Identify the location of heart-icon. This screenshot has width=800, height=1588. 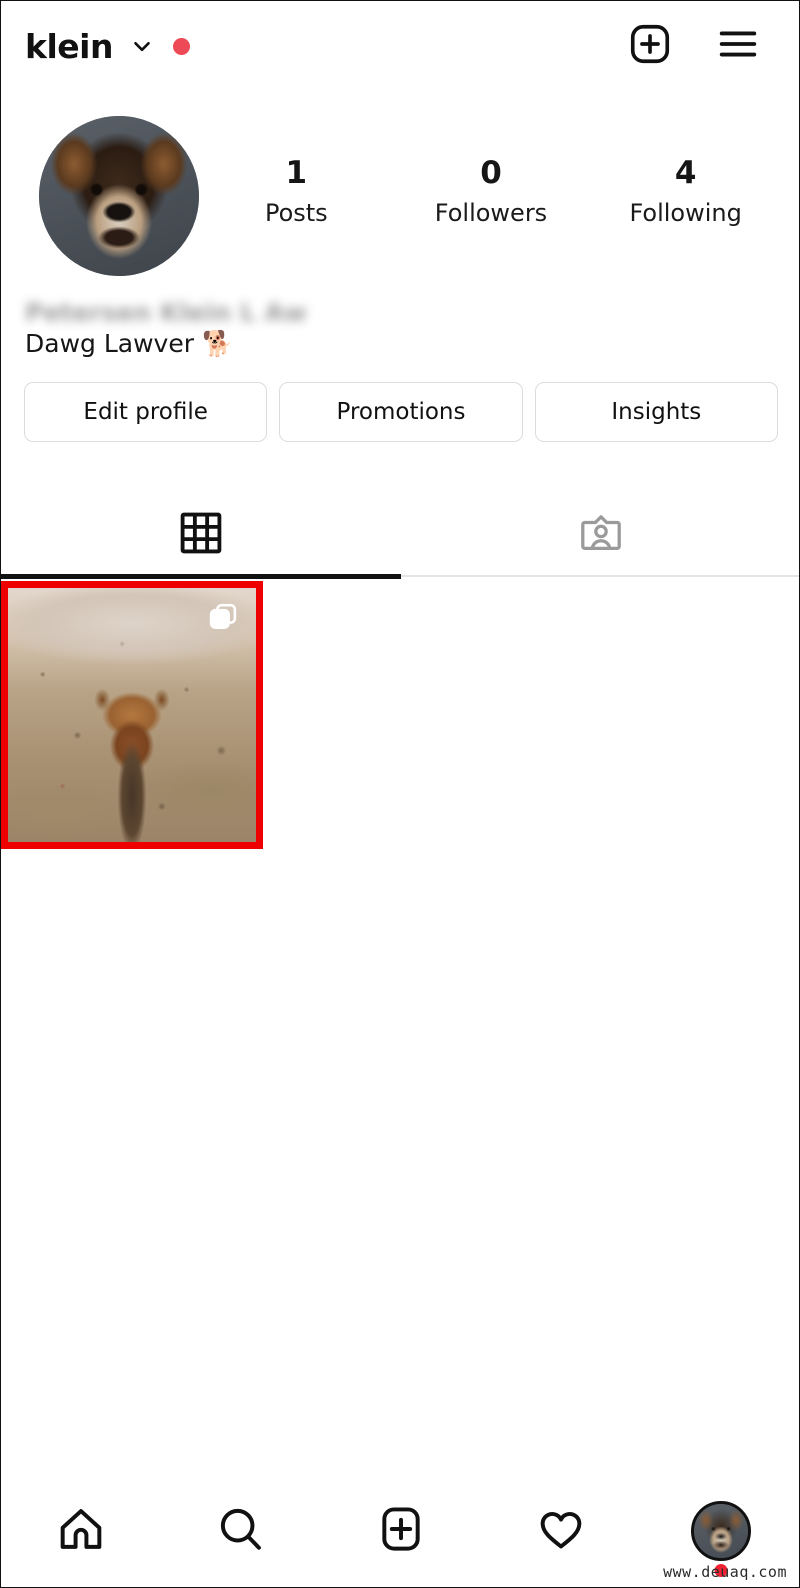
(561, 1531).